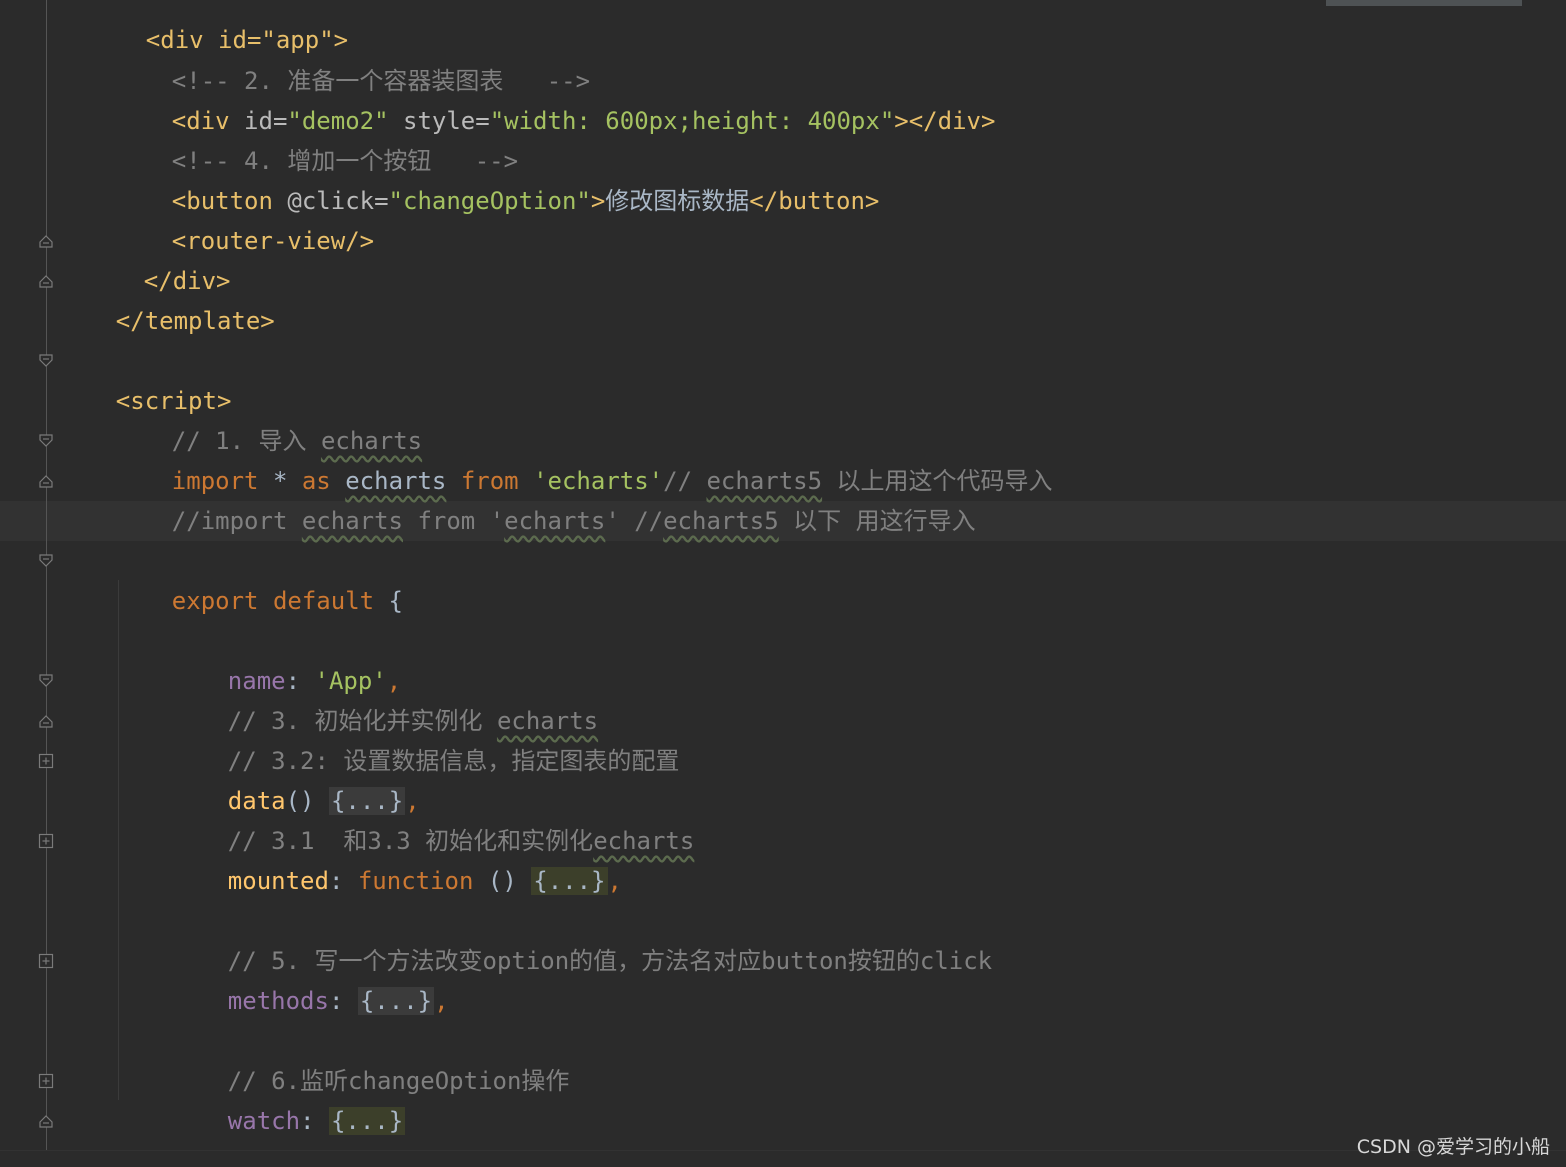 This screenshot has width=1566, height=1167. I want to click on gutter-divider, so click(46, 575).